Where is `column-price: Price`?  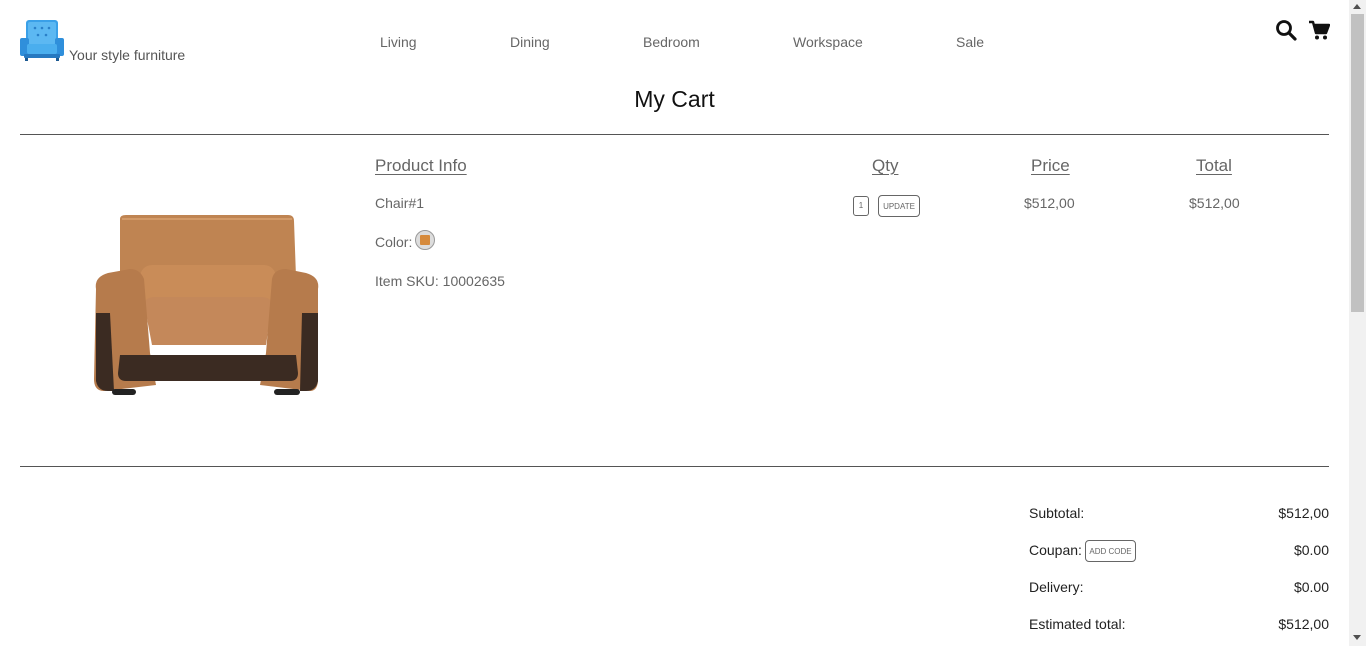
column-price: Price is located at coordinates (1050, 165).